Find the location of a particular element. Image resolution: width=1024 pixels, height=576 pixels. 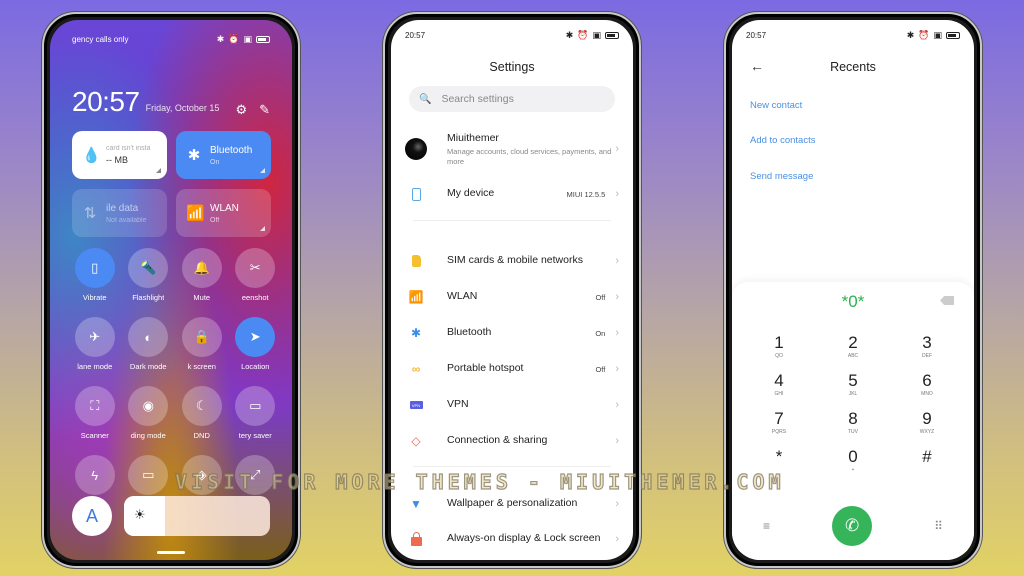

rotate-icon: ⤢ is located at coordinates (255, 475).